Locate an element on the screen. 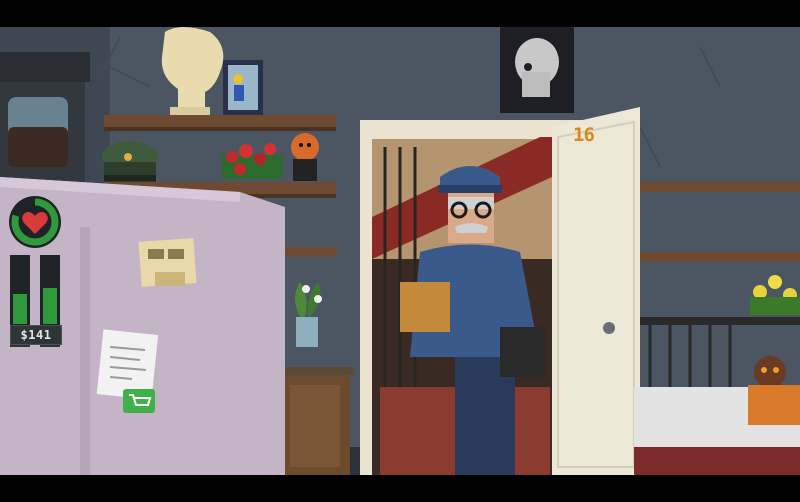 Image resolution: width=800 pixels, height=502 pixels. letterbox-bottom is located at coordinates (400, 488).